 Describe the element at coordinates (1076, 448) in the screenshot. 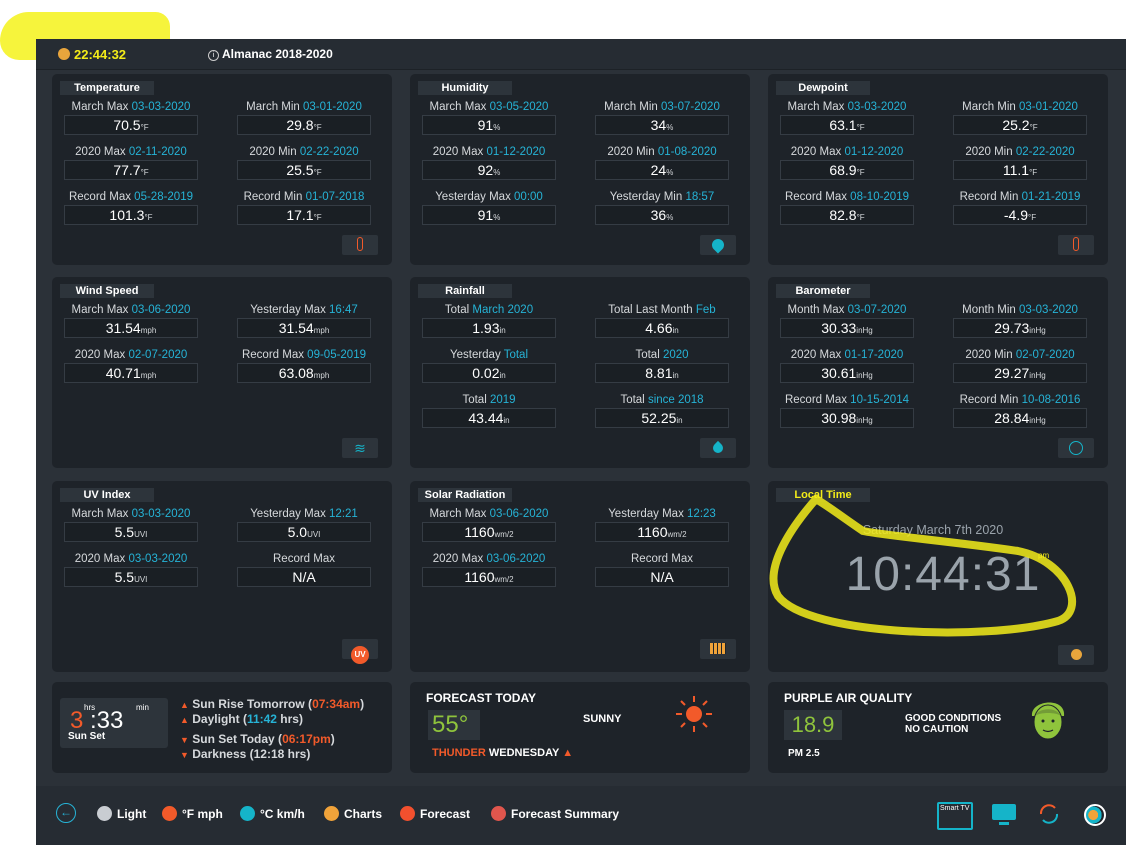

I see `gauge-icon` at that location.